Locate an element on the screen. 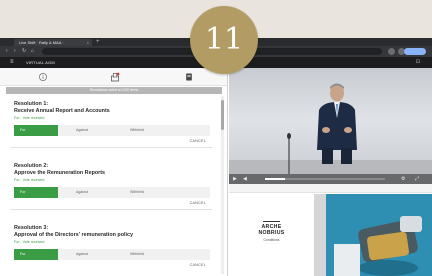  step-number-badge: 11 is located at coordinates (224, 40).